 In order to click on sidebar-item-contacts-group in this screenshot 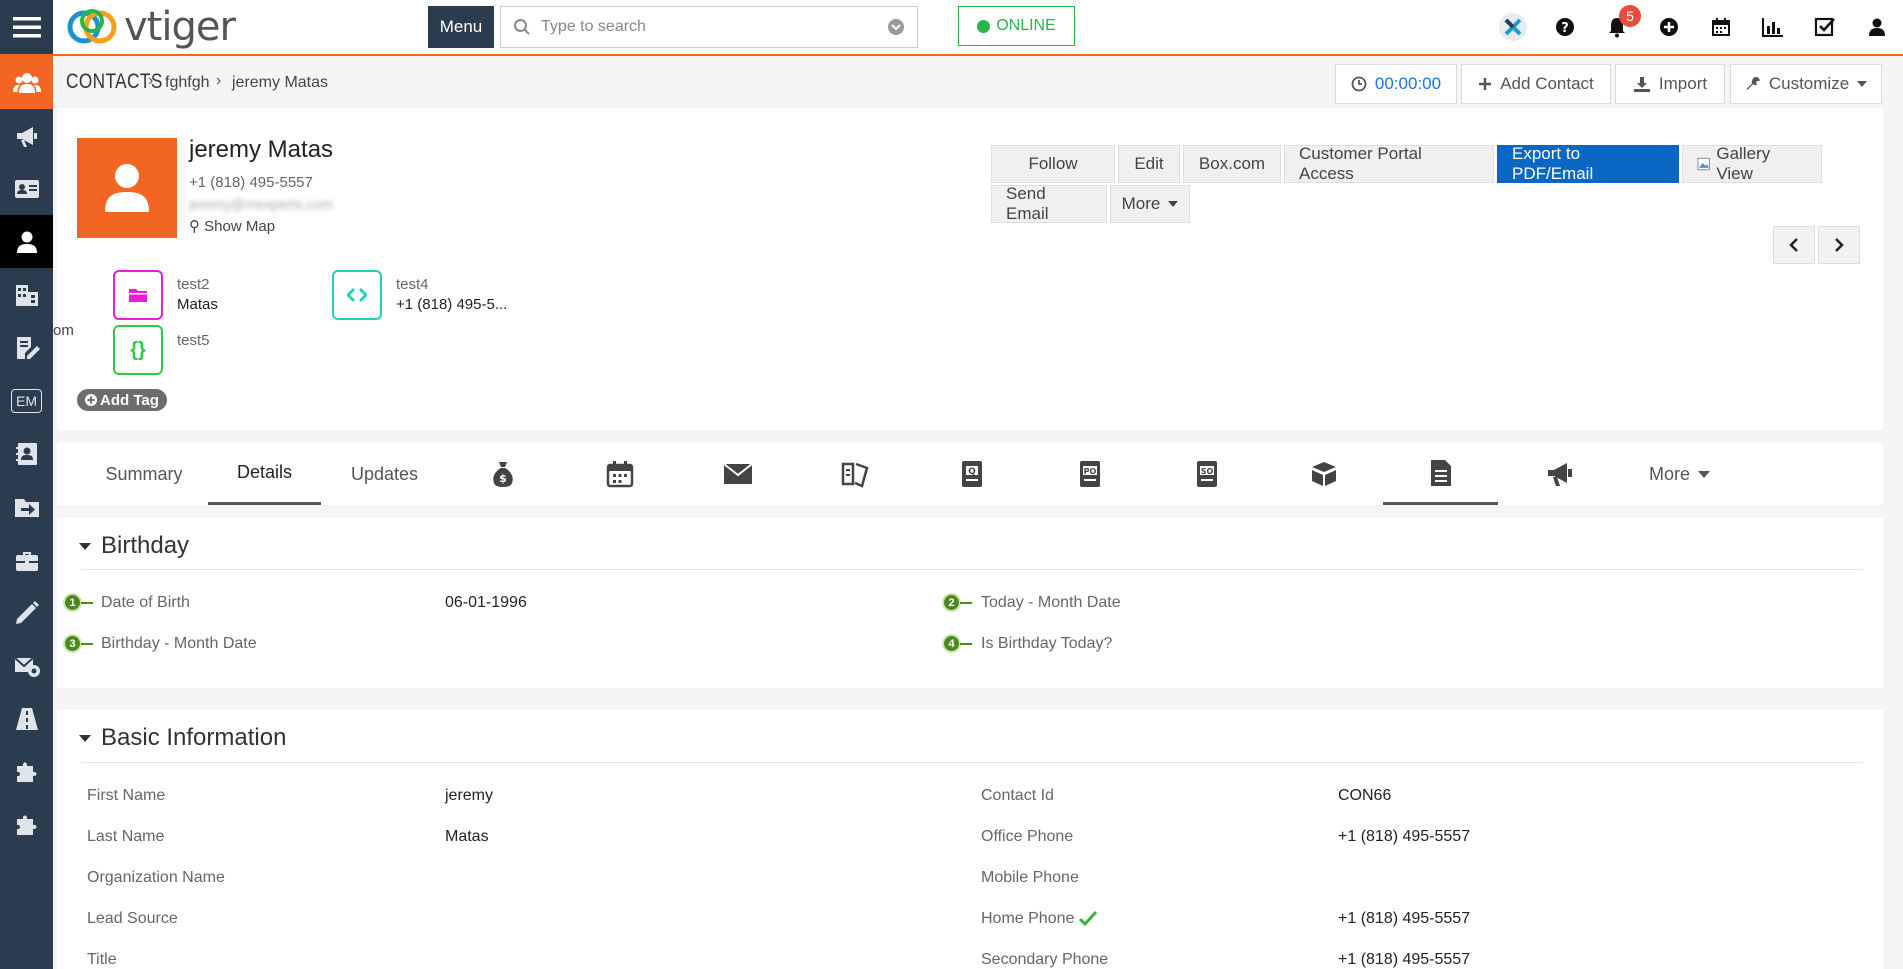, I will do `click(26, 82)`.